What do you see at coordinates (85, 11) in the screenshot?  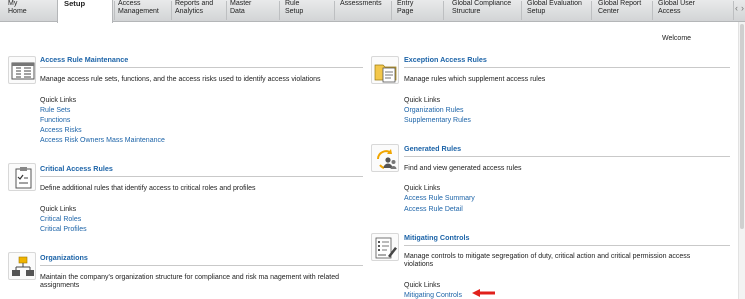 I see `tab-setup: Setup` at bounding box center [85, 11].